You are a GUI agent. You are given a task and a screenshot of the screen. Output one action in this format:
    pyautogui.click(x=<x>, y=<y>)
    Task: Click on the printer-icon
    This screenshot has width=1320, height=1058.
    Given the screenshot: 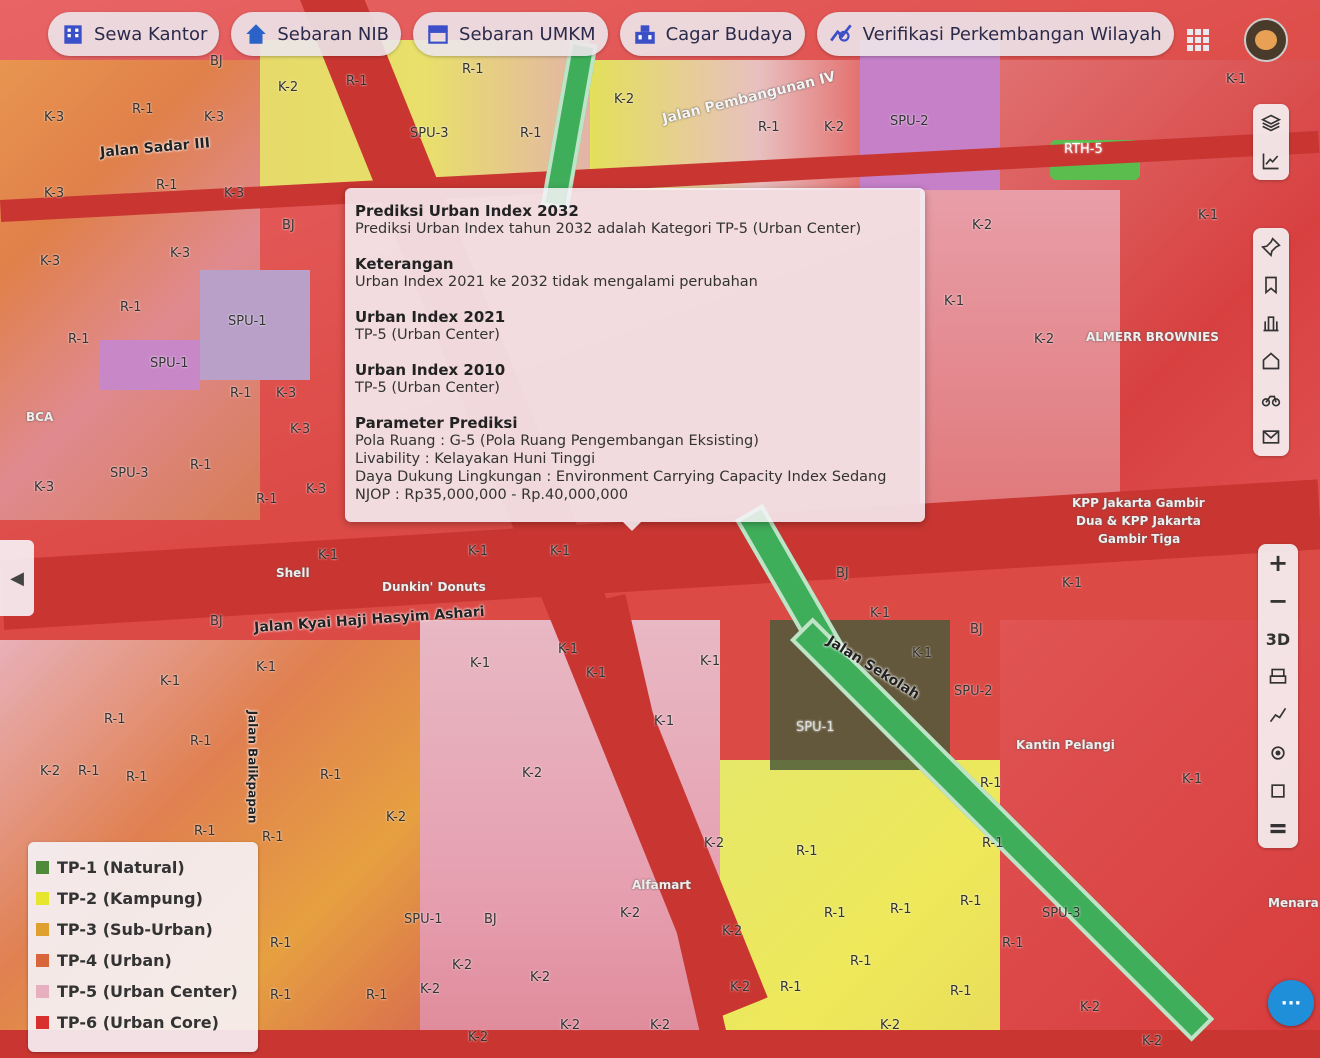 What is the action you would take?
    pyautogui.click(x=1278, y=676)
    